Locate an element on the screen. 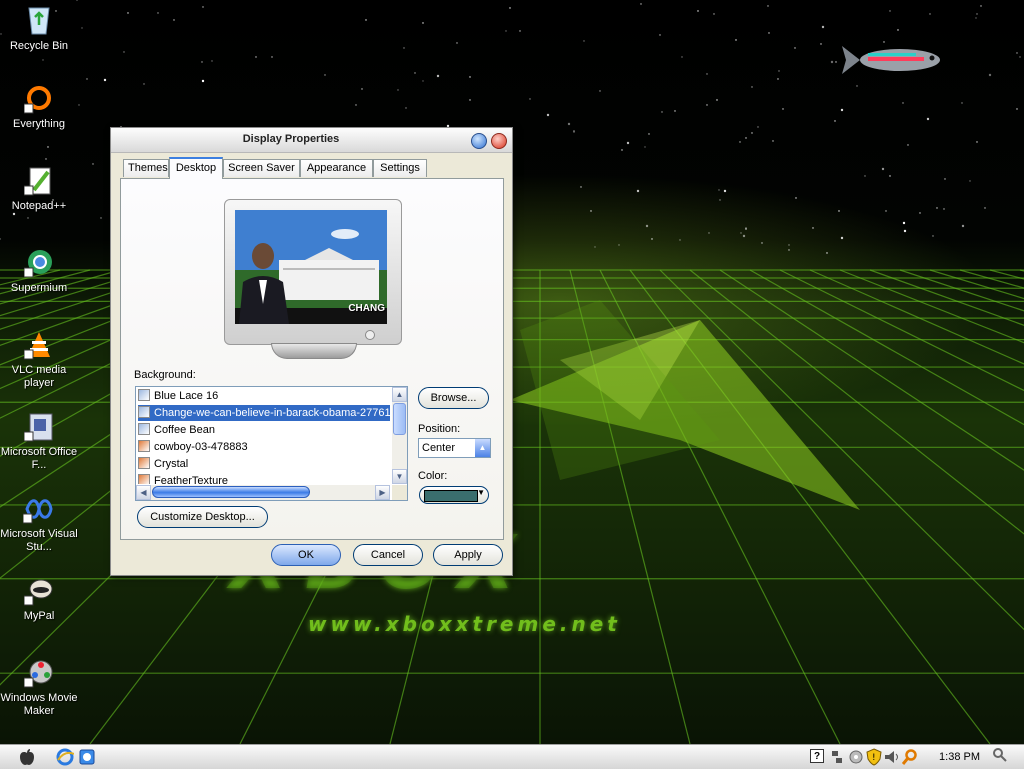 Image resolution: width=1024 pixels, height=769 pixels. list-item: cowboy-03-478883 is located at coordinates (264, 447).